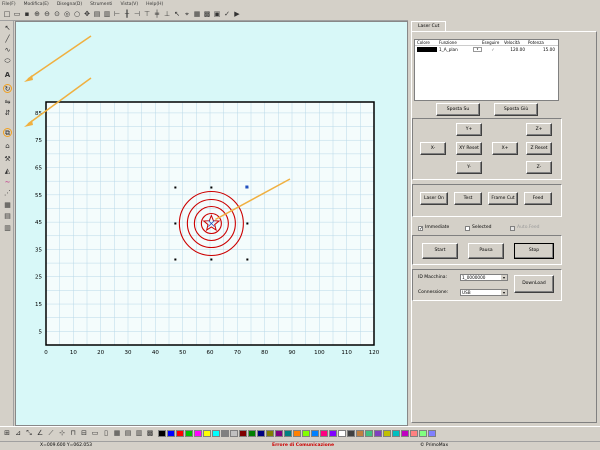 This screenshot has height=450, width=600. Describe the element at coordinates (7, 146) in the screenshot. I see `offset-icon: ⌂` at that location.